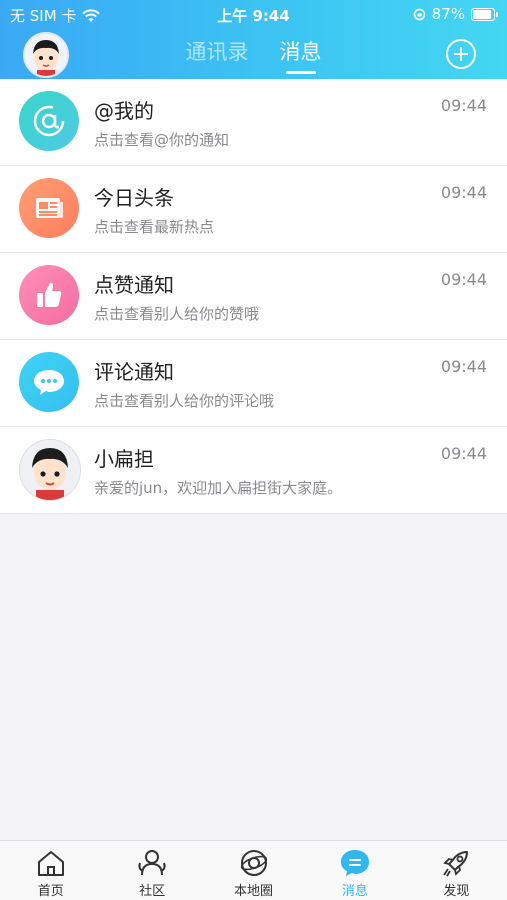 The width and height of the screenshot is (507, 900). Describe the element at coordinates (134, 285) in the screenshot. I see `item-title: 点赞通知` at that location.